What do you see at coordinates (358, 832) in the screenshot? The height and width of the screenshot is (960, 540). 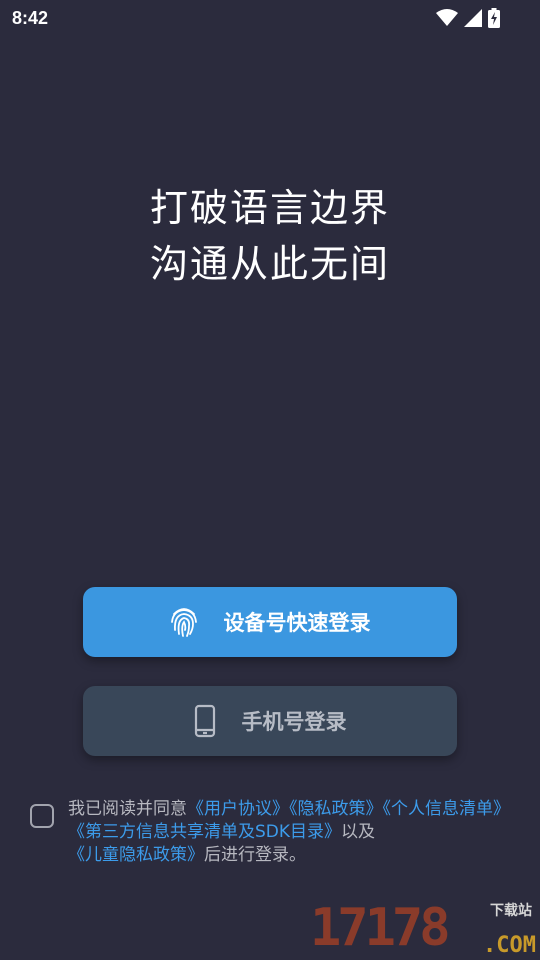 I see `agreement-connector: 以及` at bounding box center [358, 832].